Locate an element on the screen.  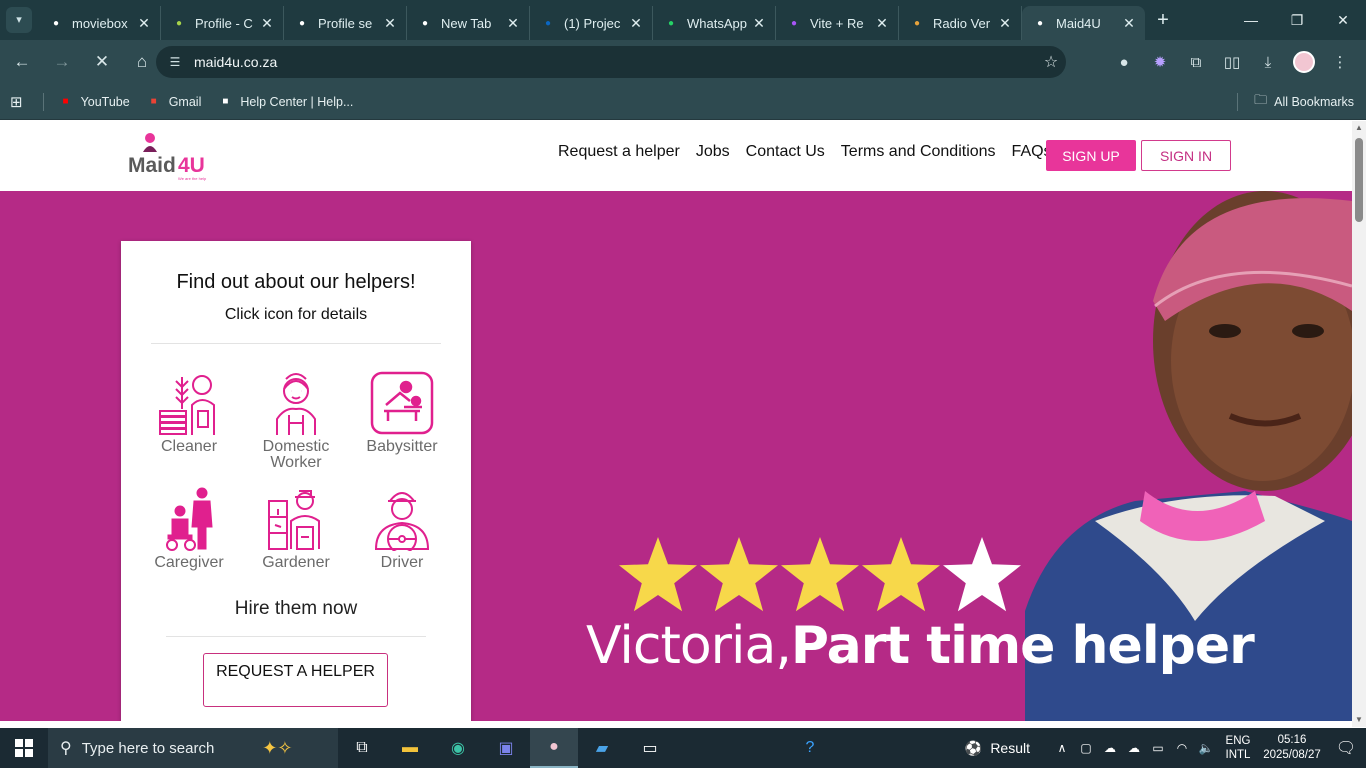
clock: 05:16 2025/08/27 is located at coordinates (1292, 748).